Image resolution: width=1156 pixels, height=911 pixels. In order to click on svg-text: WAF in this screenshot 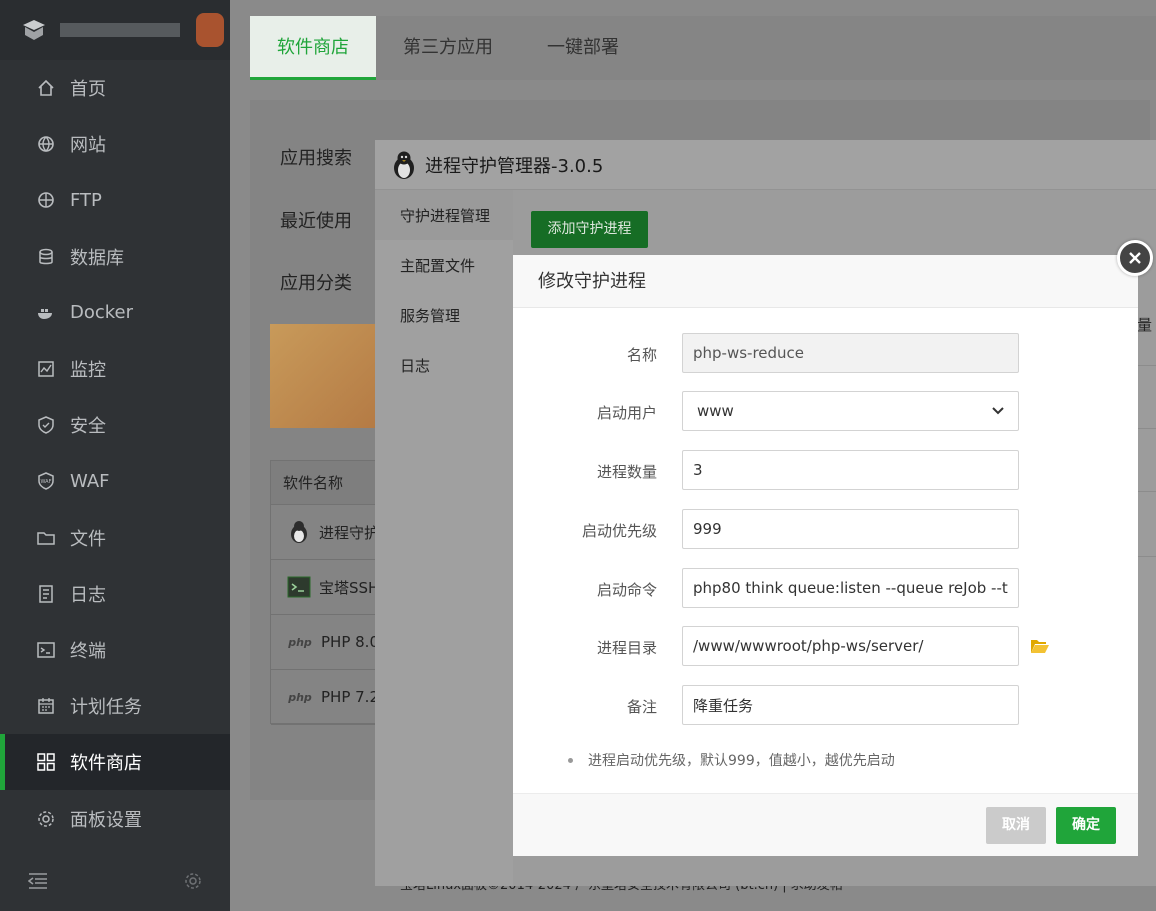, I will do `click(46, 482)`.